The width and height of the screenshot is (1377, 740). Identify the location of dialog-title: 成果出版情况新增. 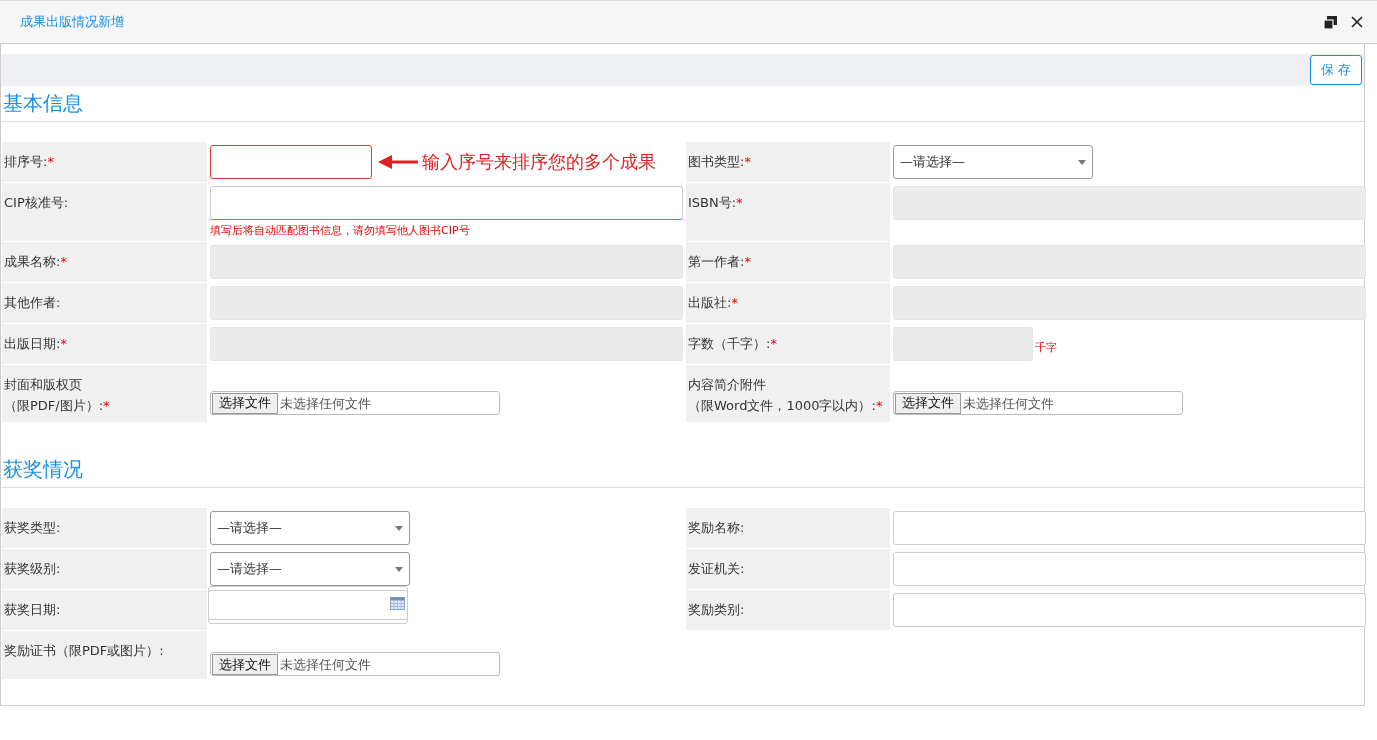
(72, 22).